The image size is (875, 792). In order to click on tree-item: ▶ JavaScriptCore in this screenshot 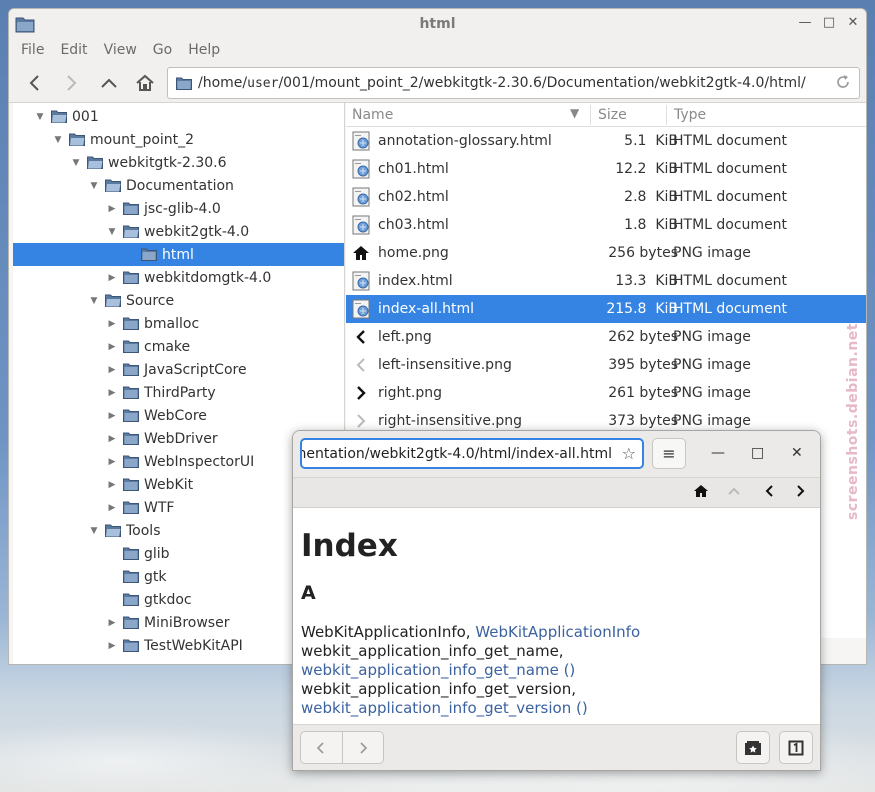, I will do `click(178, 369)`.